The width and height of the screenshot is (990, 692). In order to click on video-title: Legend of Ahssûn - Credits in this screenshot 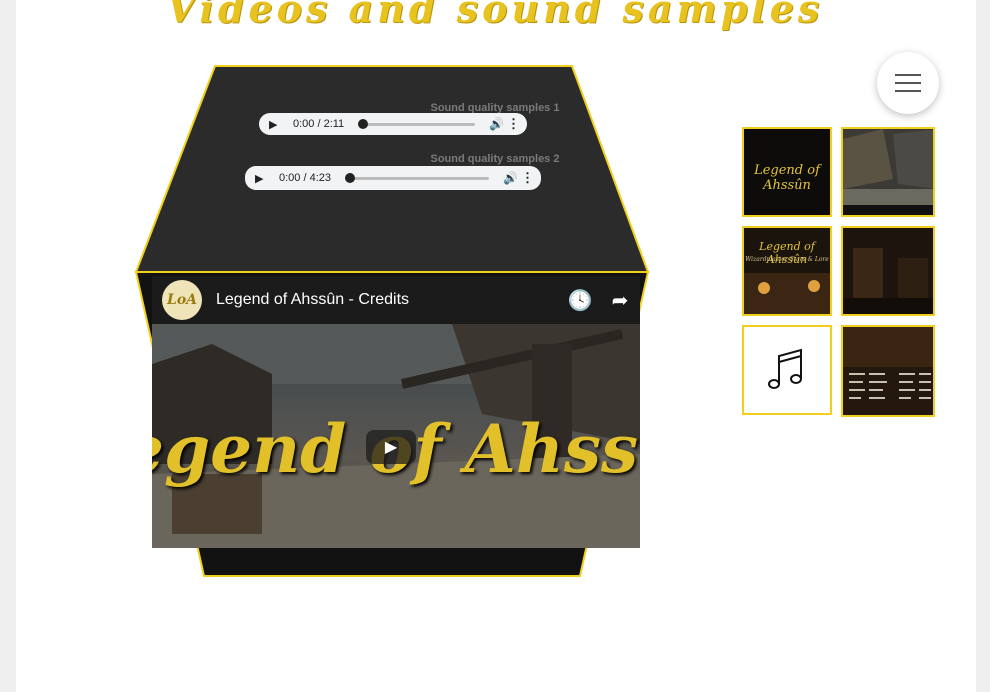, I will do `click(388, 300)`.